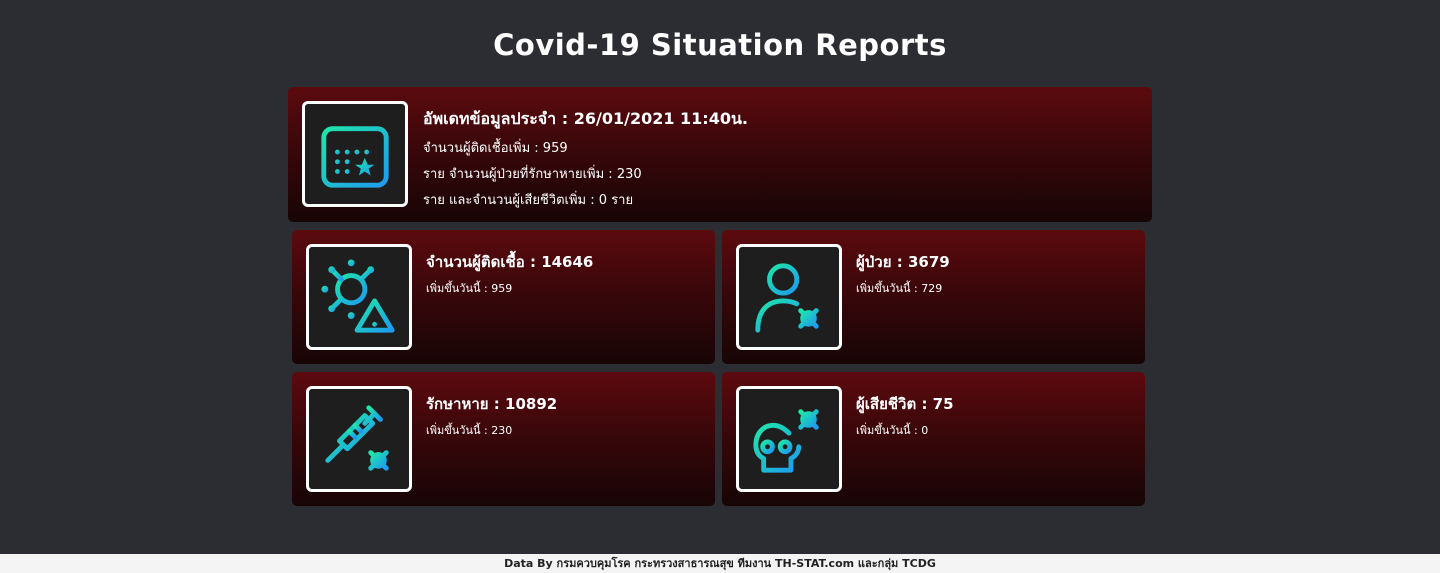 Image resolution: width=1440 pixels, height=573 pixels. I want to click on virus-warning-icon, so click(358, 296).